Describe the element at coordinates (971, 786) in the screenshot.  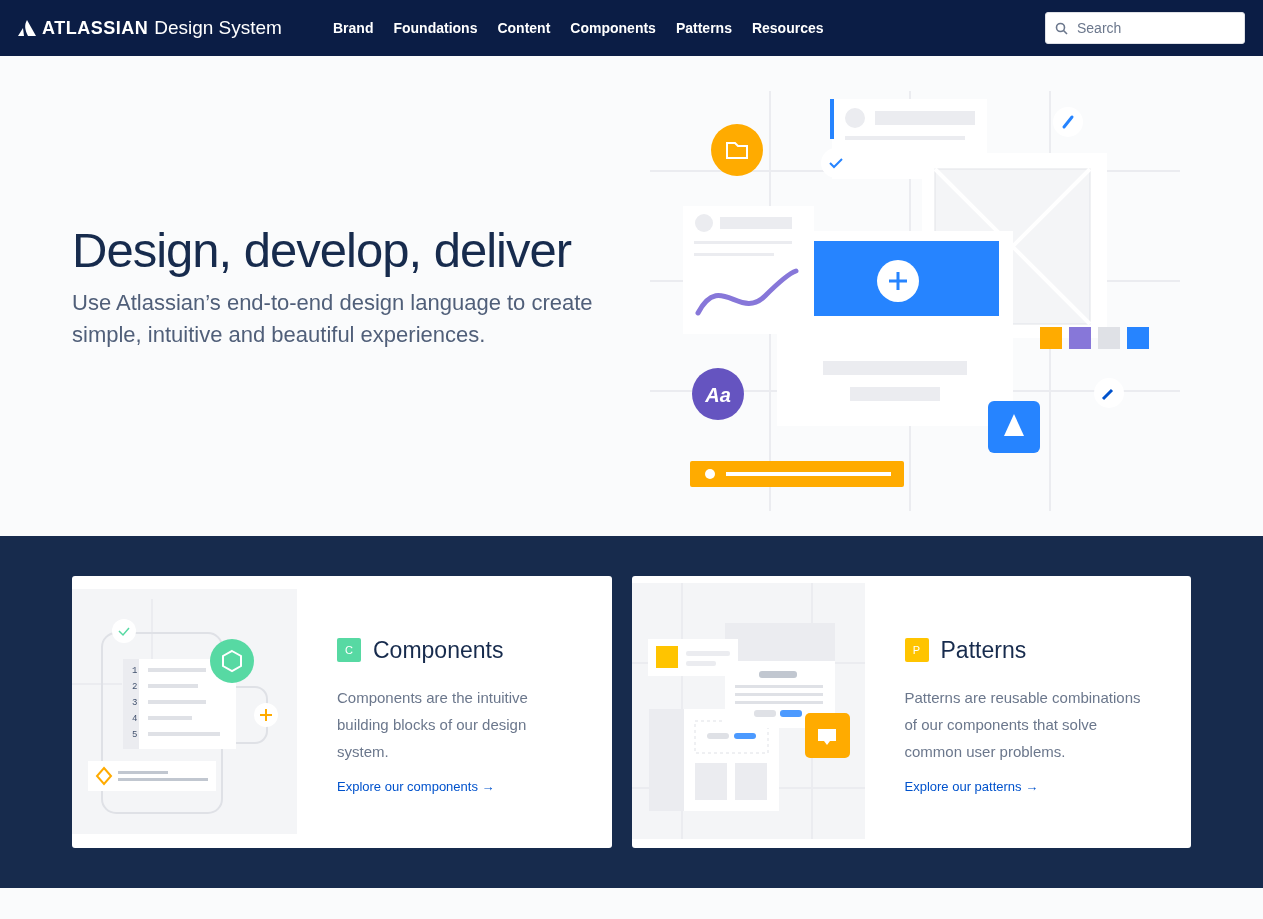
I see `explore-link: Explore our patterns →` at that location.